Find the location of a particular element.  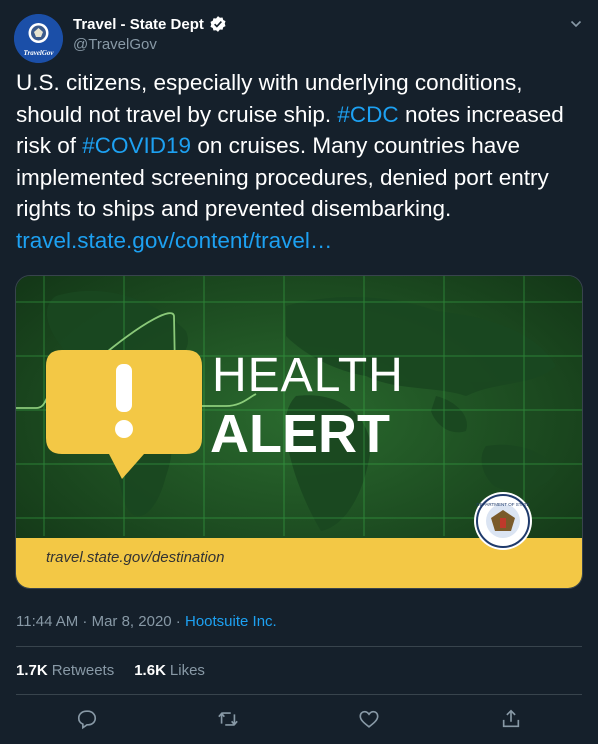

hashtag-covid19-link: #COVID19 is located at coordinates (136, 145).